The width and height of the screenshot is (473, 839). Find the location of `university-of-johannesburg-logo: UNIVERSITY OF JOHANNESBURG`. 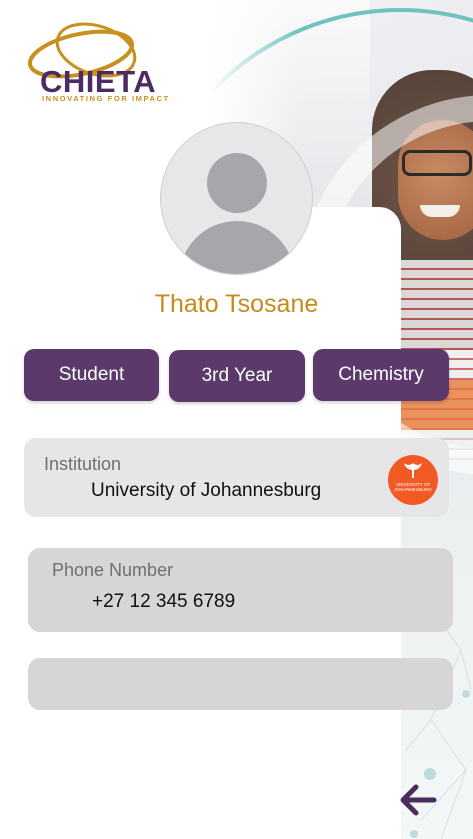

university-of-johannesburg-logo: UNIVERSITY OF JOHANNESBURG is located at coordinates (413, 480).